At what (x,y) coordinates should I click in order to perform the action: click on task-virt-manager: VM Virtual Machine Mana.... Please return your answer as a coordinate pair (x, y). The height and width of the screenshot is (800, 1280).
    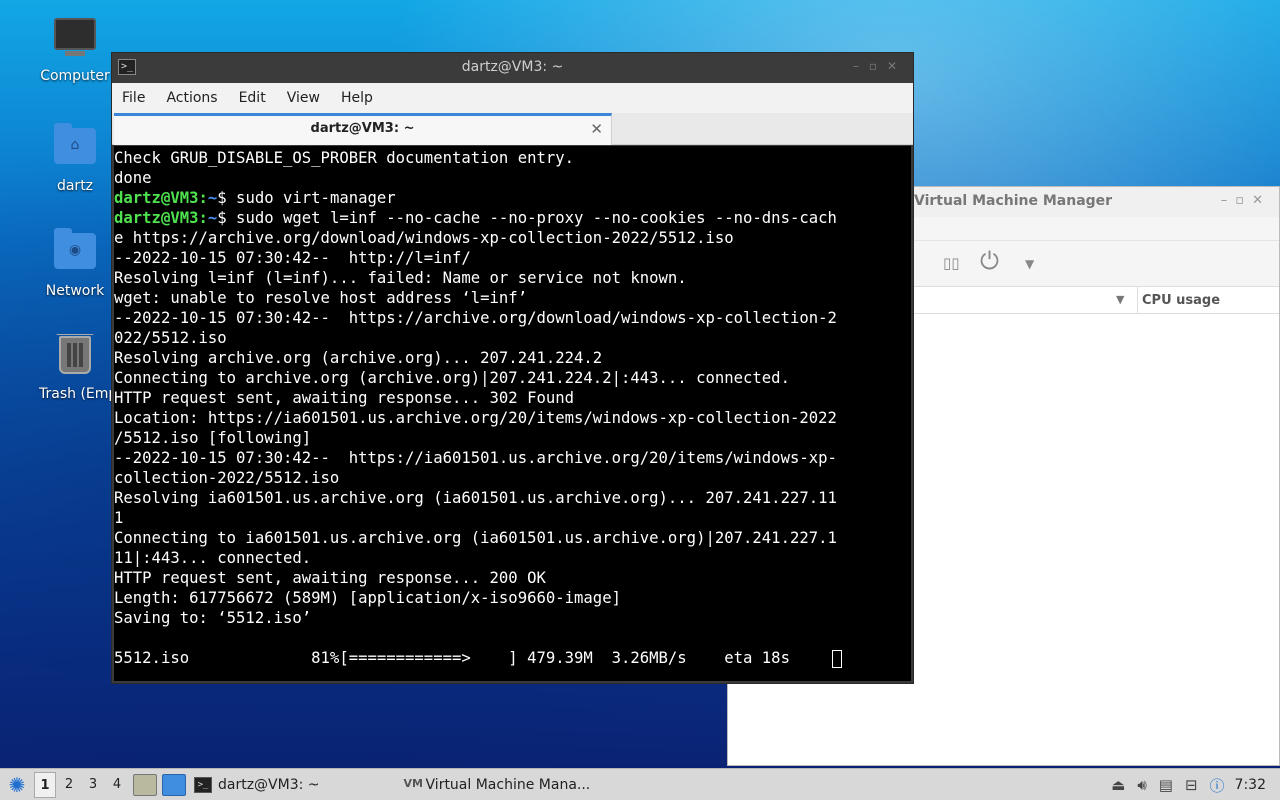
    Looking at the image, I should click on (497, 785).